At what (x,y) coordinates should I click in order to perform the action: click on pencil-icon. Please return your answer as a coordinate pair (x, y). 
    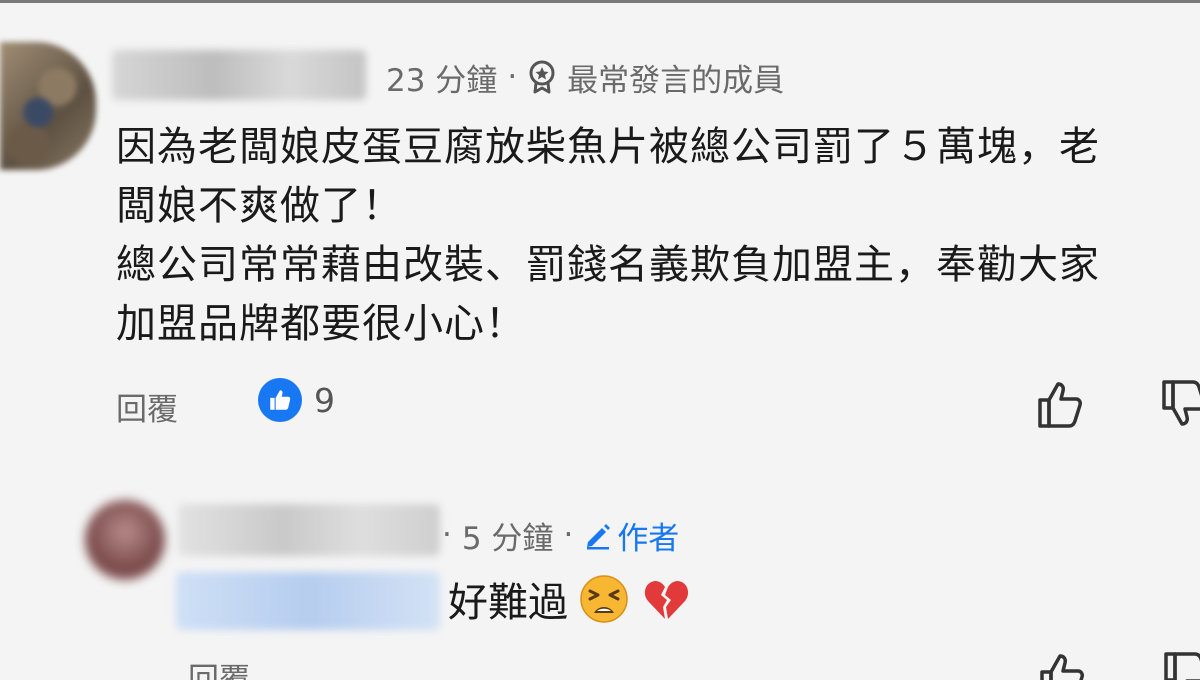
    Looking at the image, I should click on (599, 537).